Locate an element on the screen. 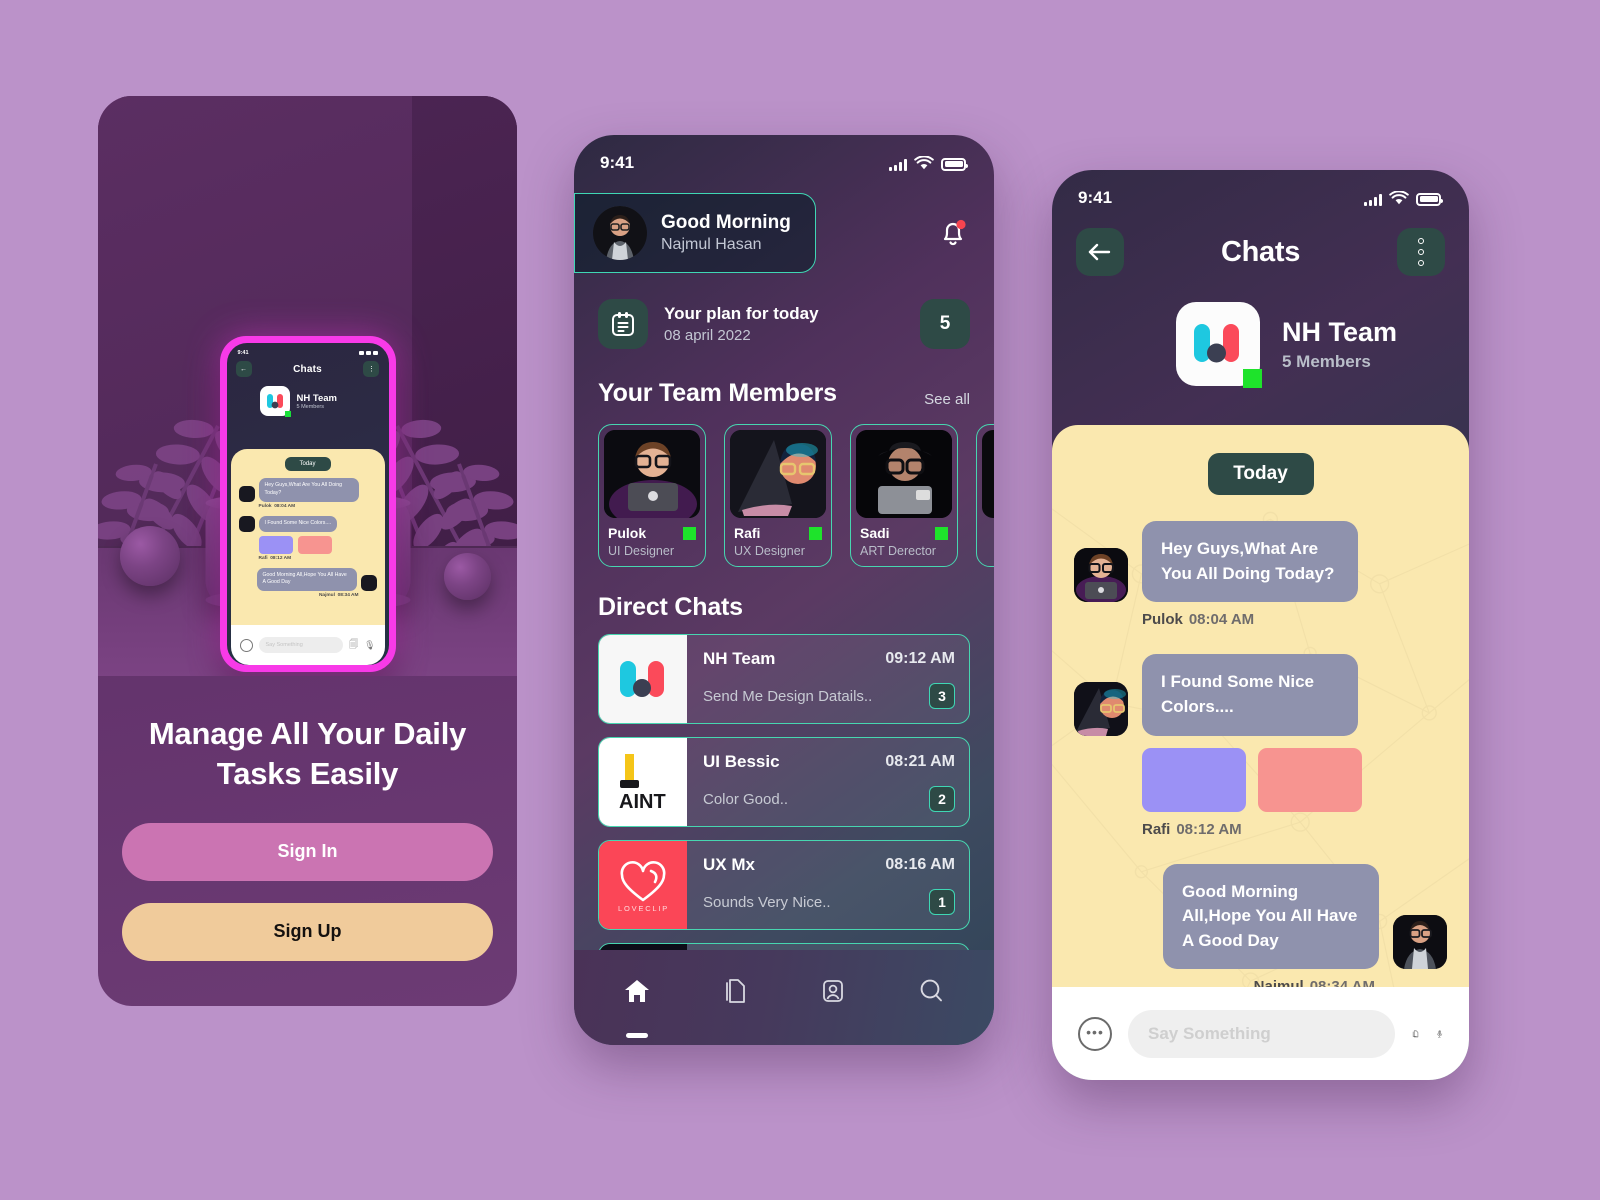 This screenshot has height=1200, width=1600. message-list: Today Hey Guys,What Are You All Doing To is located at coordinates (1260, 706).